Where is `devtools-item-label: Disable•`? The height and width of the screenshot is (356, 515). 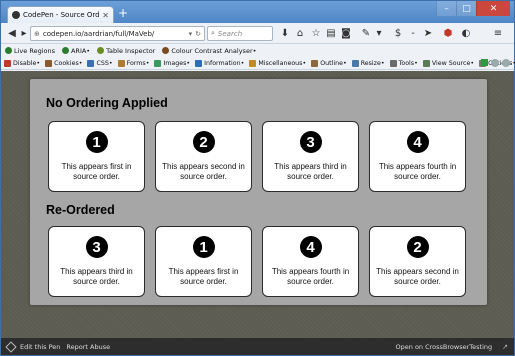
devtools-item-label: Disable• is located at coordinates (27, 63).